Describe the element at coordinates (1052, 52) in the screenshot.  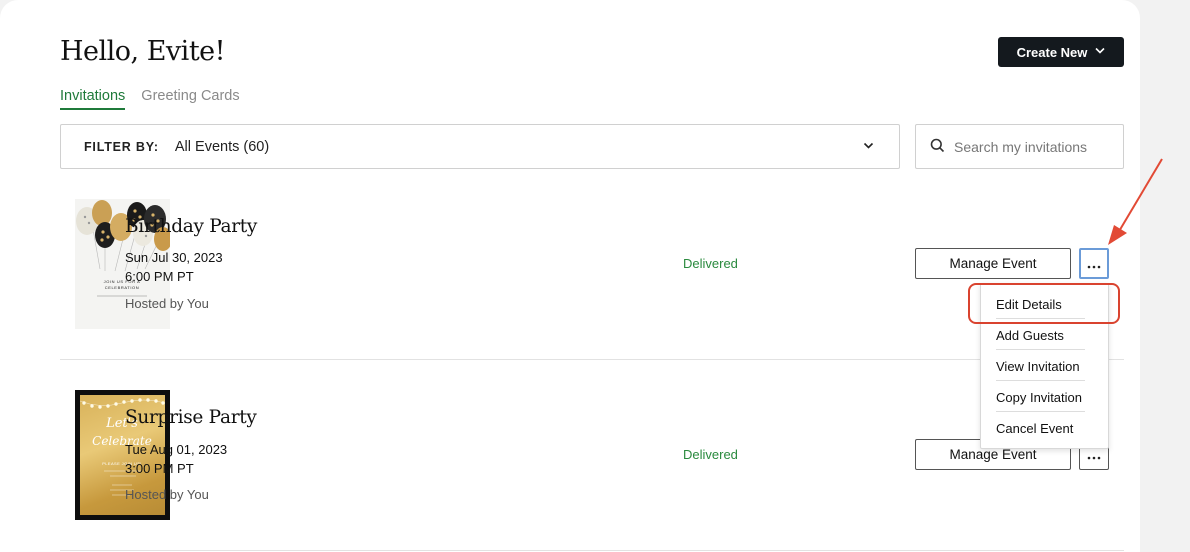
I see `create-new-label: Create New` at that location.